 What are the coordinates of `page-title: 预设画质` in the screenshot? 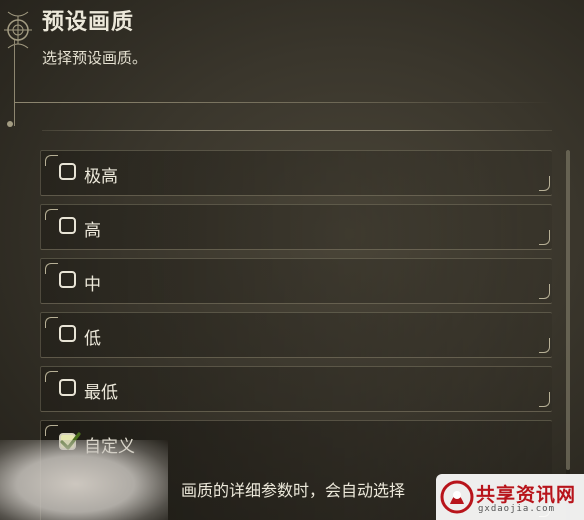 It's located at (88, 22).